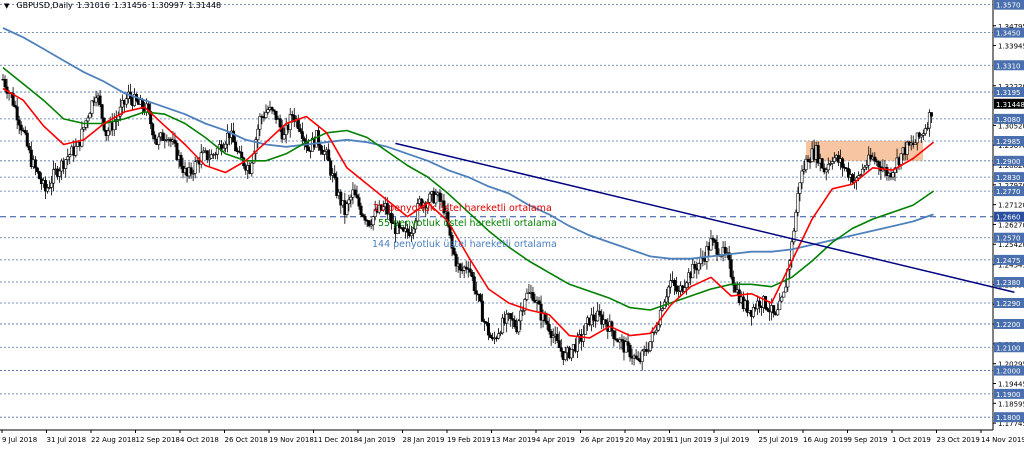  I want to click on y-tick-label: 1.33945, so click(1011, 47).